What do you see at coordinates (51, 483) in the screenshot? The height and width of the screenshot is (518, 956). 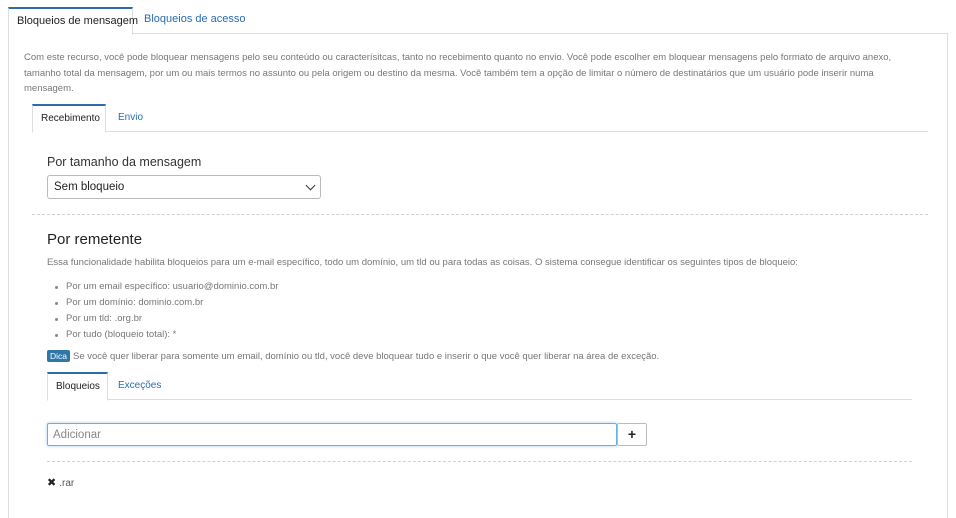 I see `close-icon: ✖` at bounding box center [51, 483].